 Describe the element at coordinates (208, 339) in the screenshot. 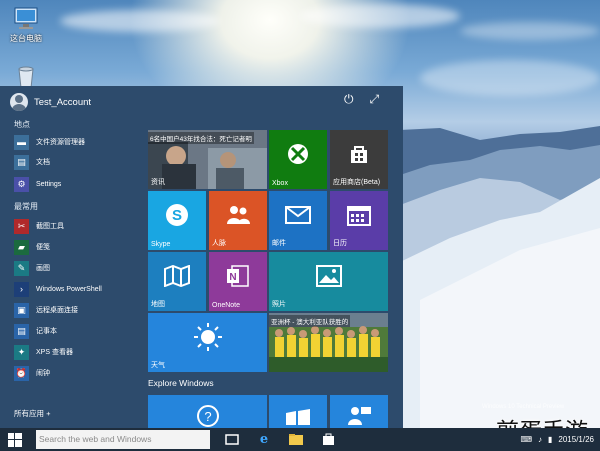

I see `weather-icon` at that location.